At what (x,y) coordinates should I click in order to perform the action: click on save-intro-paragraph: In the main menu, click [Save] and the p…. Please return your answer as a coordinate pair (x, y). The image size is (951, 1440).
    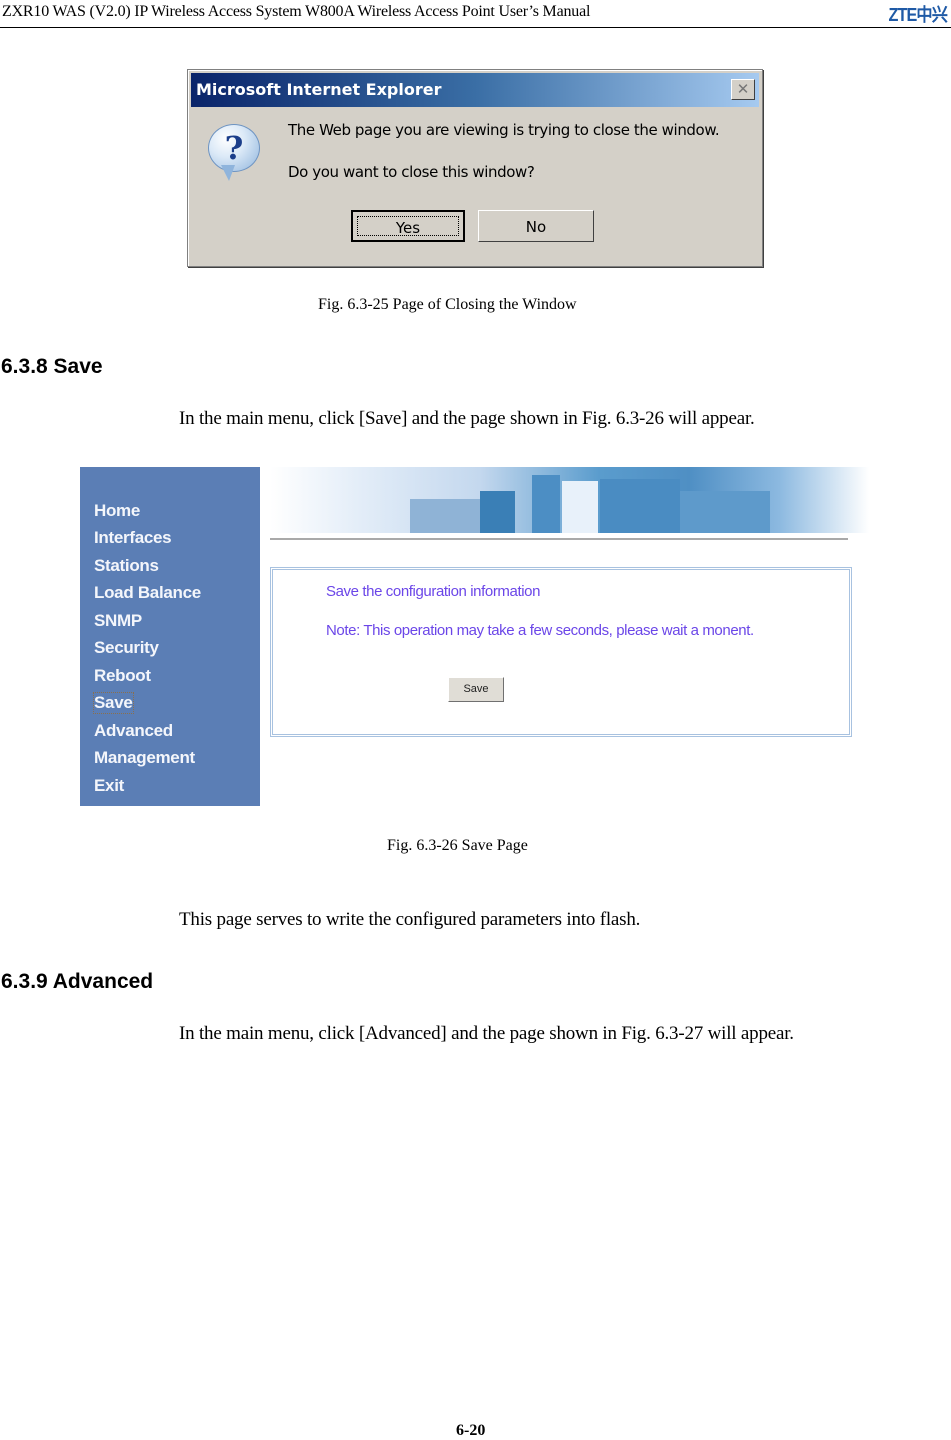
    Looking at the image, I should click on (467, 418).